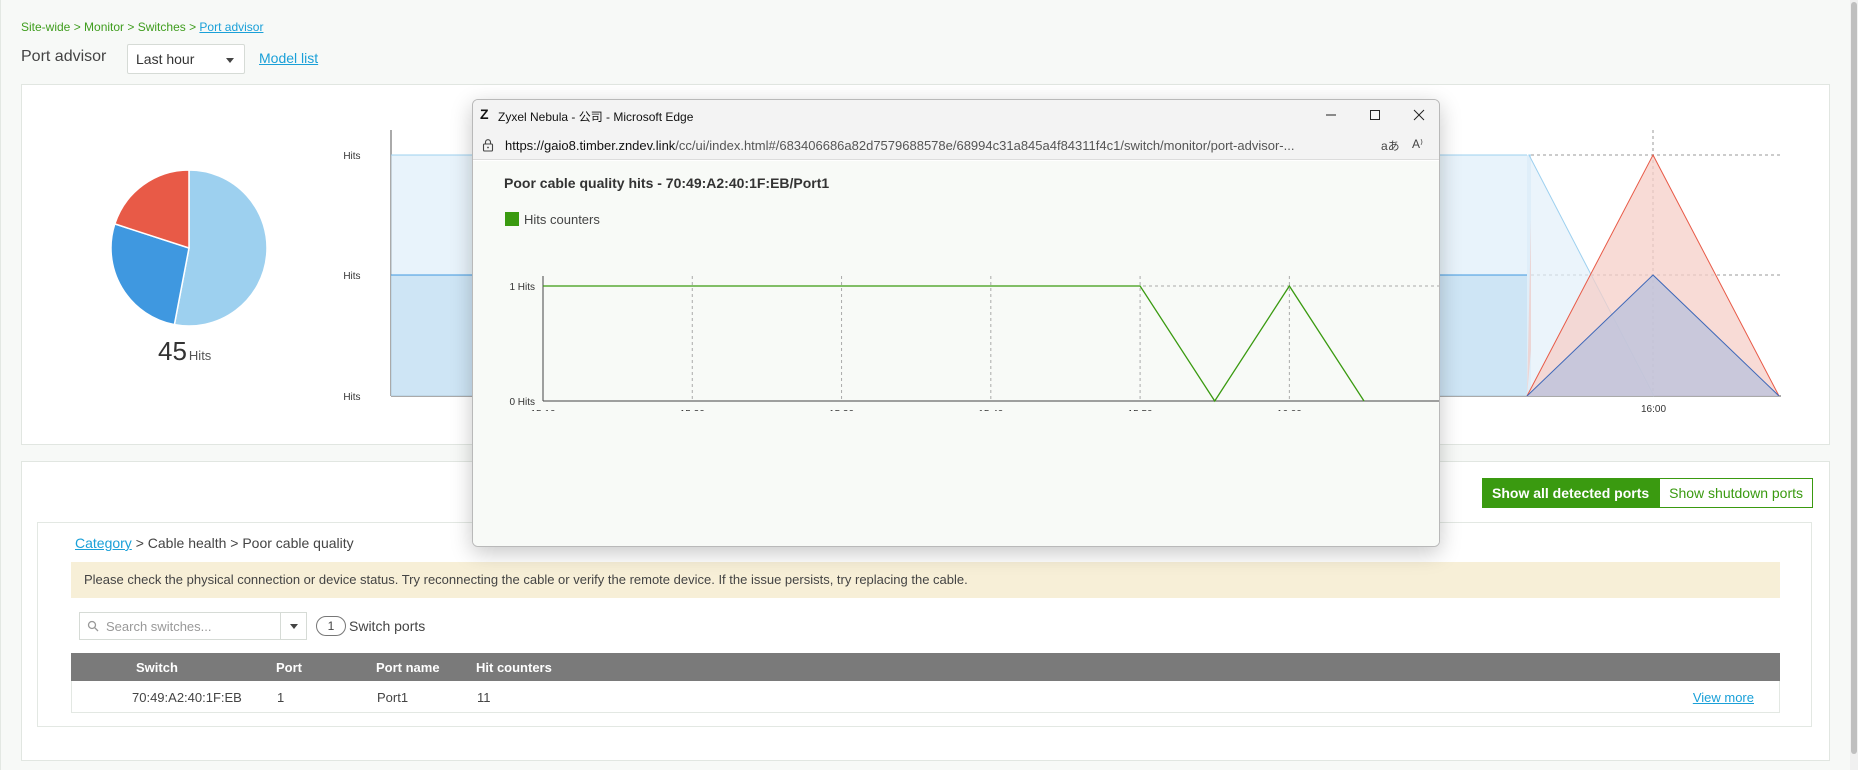 The image size is (1858, 770). Describe the element at coordinates (187, 697) in the screenshot. I see `cell-switch: 70:49:A2:40:1F:EB` at that location.